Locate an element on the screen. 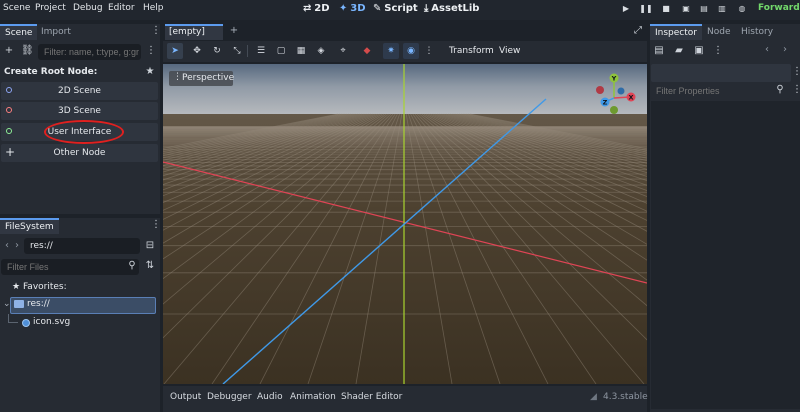  tree-item-label: icon.svg is located at coordinates (52, 322).